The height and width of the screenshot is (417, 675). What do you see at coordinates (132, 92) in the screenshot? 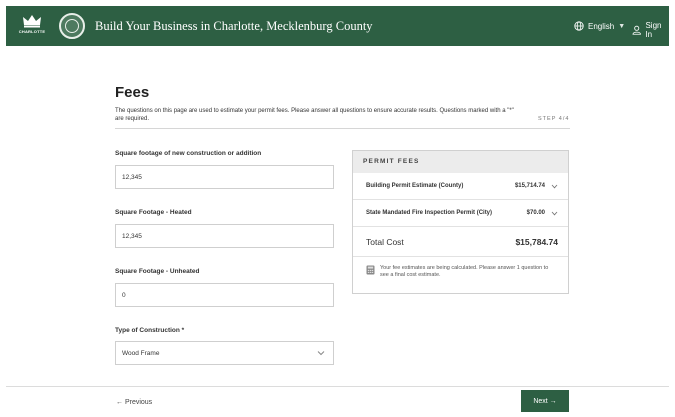
I see `page-title: Fees` at bounding box center [132, 92].